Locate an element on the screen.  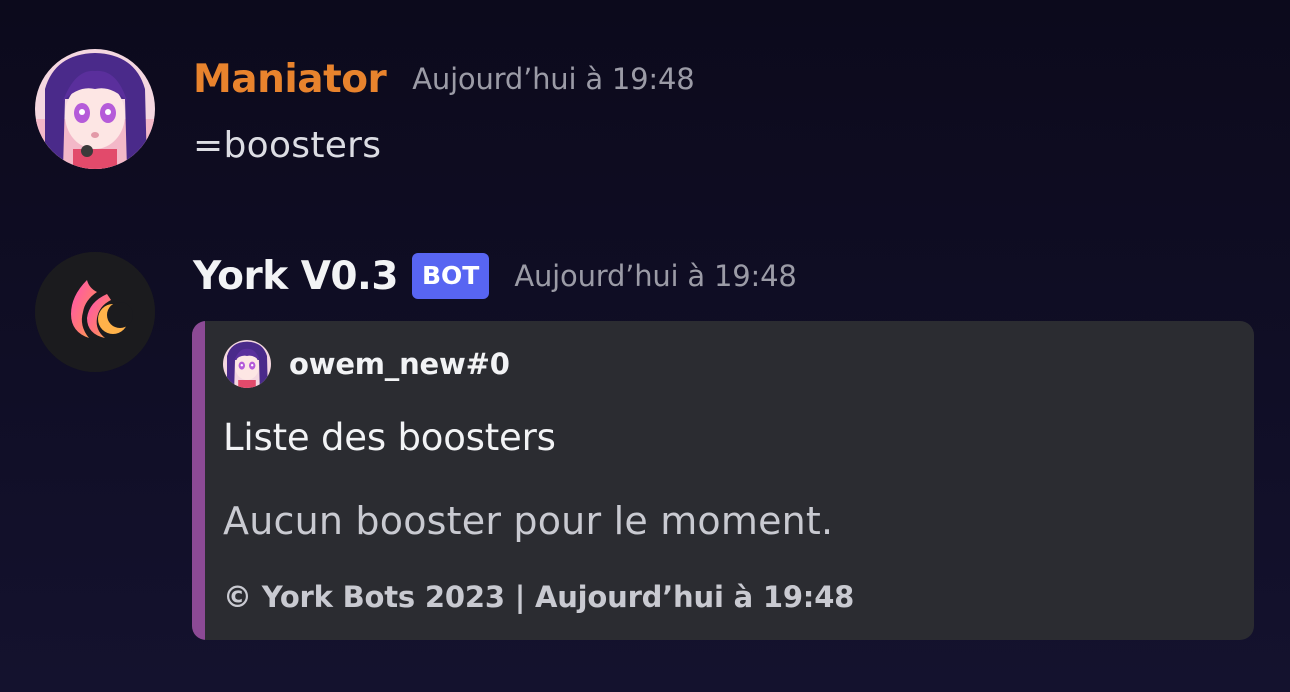
embed-author-name: owem_new#0 is located at coordinates (399, 364).